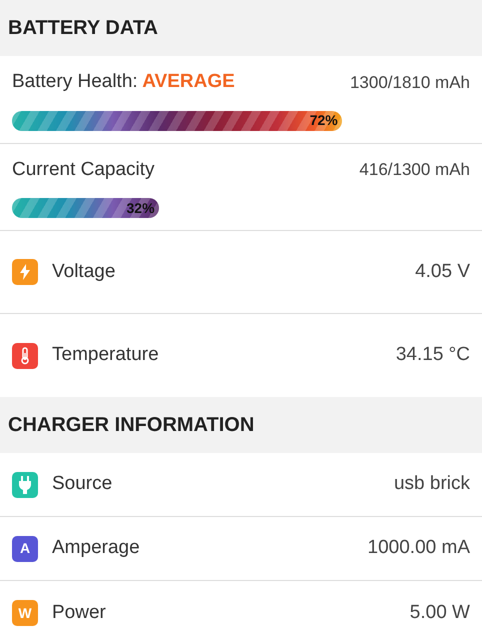 The width and height of the screenshot is (482, 640). I want to click on stat-value: 4.05 V, so click(442, 272).